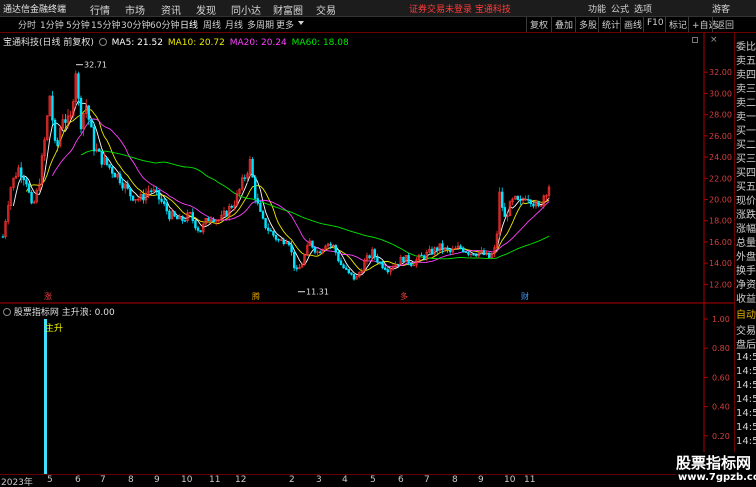 The height and width of the screenshot is (487, 756). Describe the element at coordinates (317, 292) in the screenshot. I see `low-price-label: 11.31` at that location.